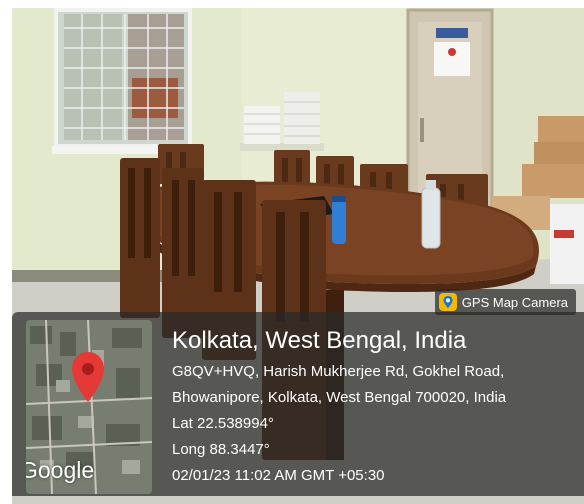 This screenshot has width=584, height=504. Describe the element at coordinates (223, 423) in the screenshot. I see `latitude: Lat 22.538994°` at that location.